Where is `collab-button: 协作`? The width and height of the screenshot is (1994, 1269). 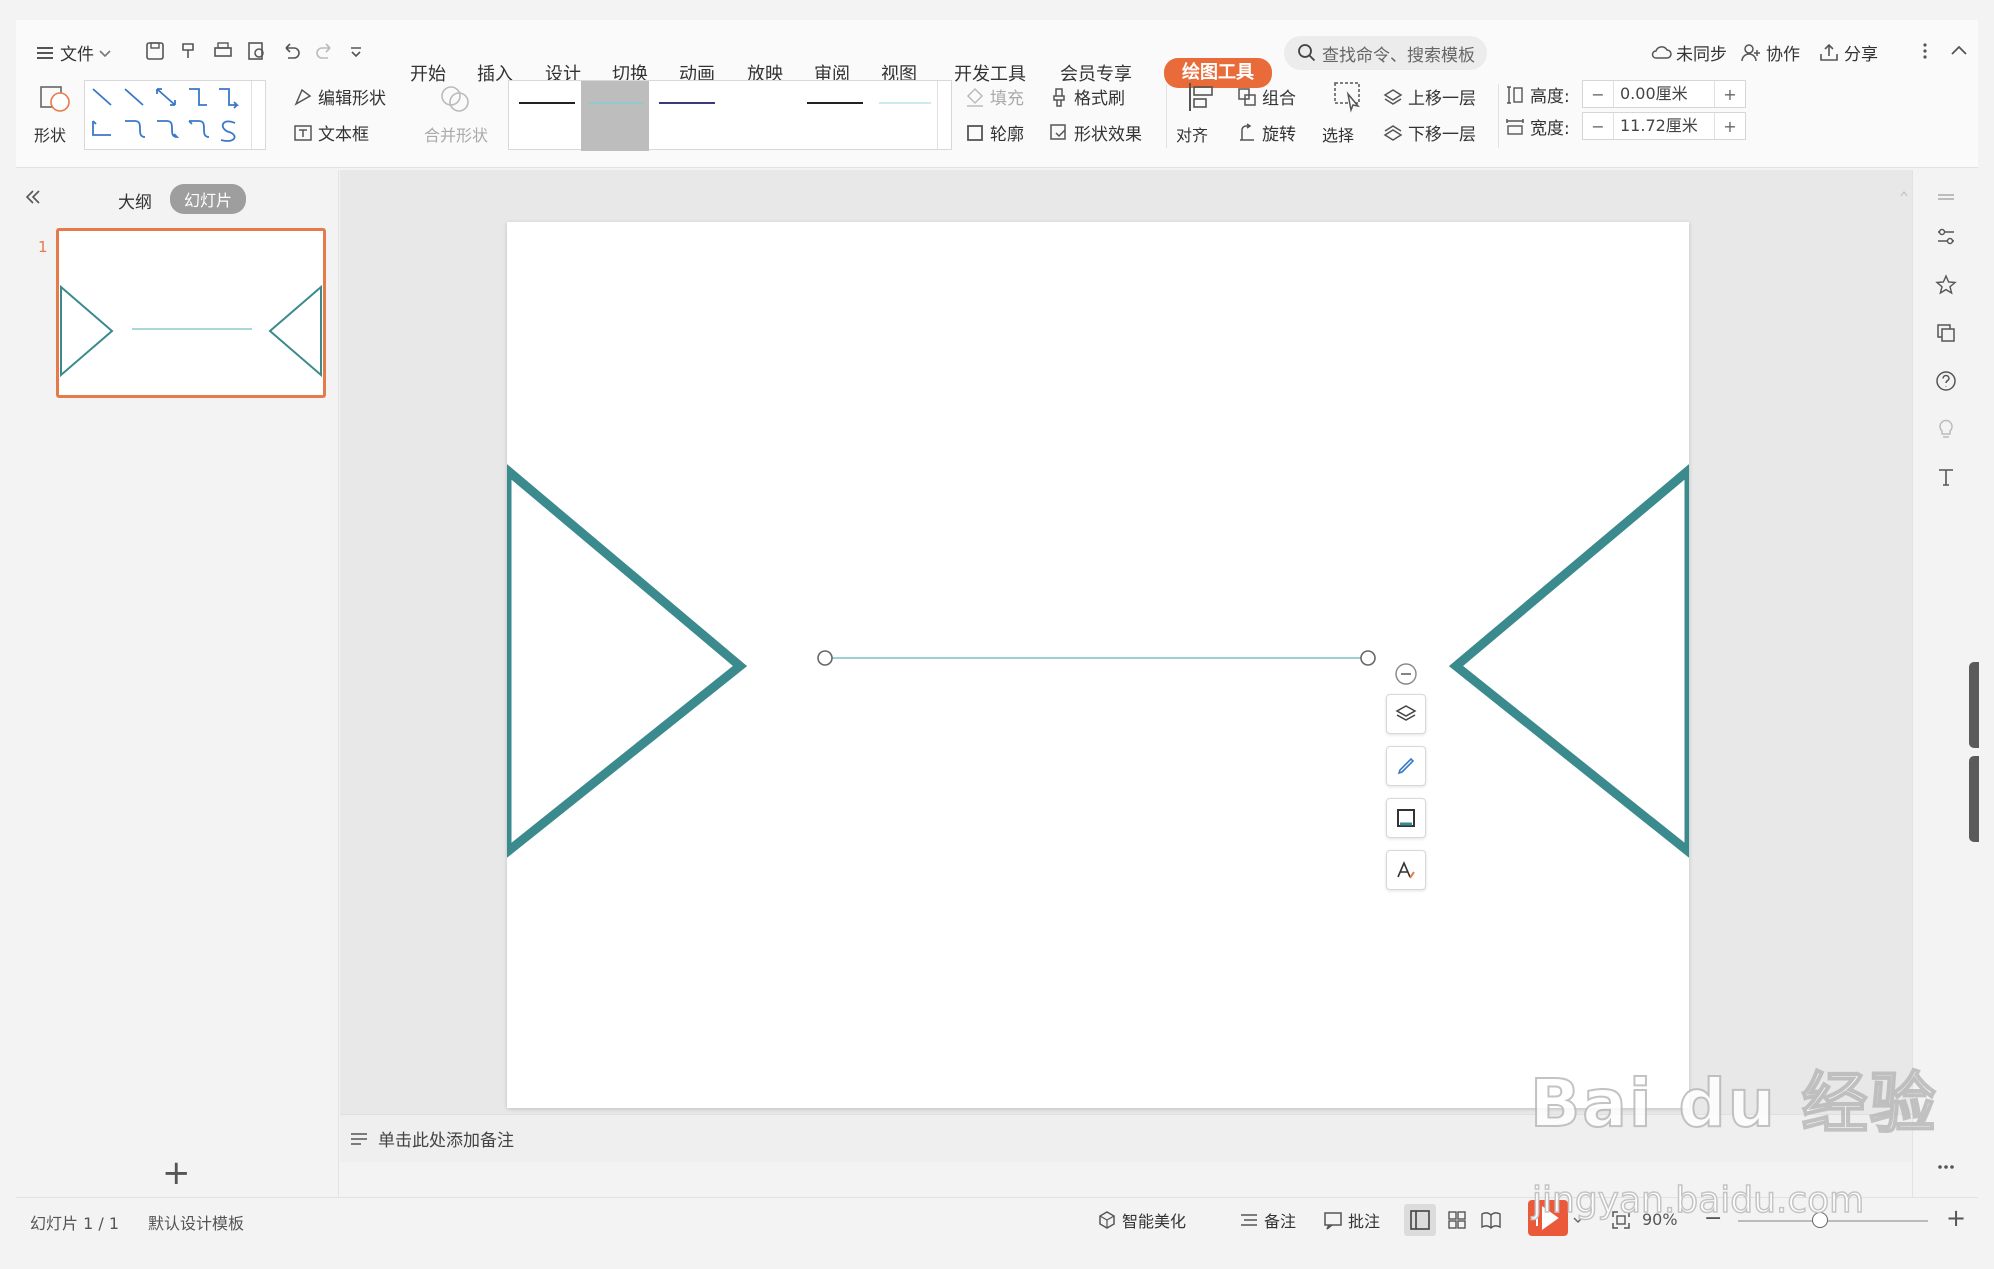 collab-button: 协作 is located at coordinates (1770, 52).